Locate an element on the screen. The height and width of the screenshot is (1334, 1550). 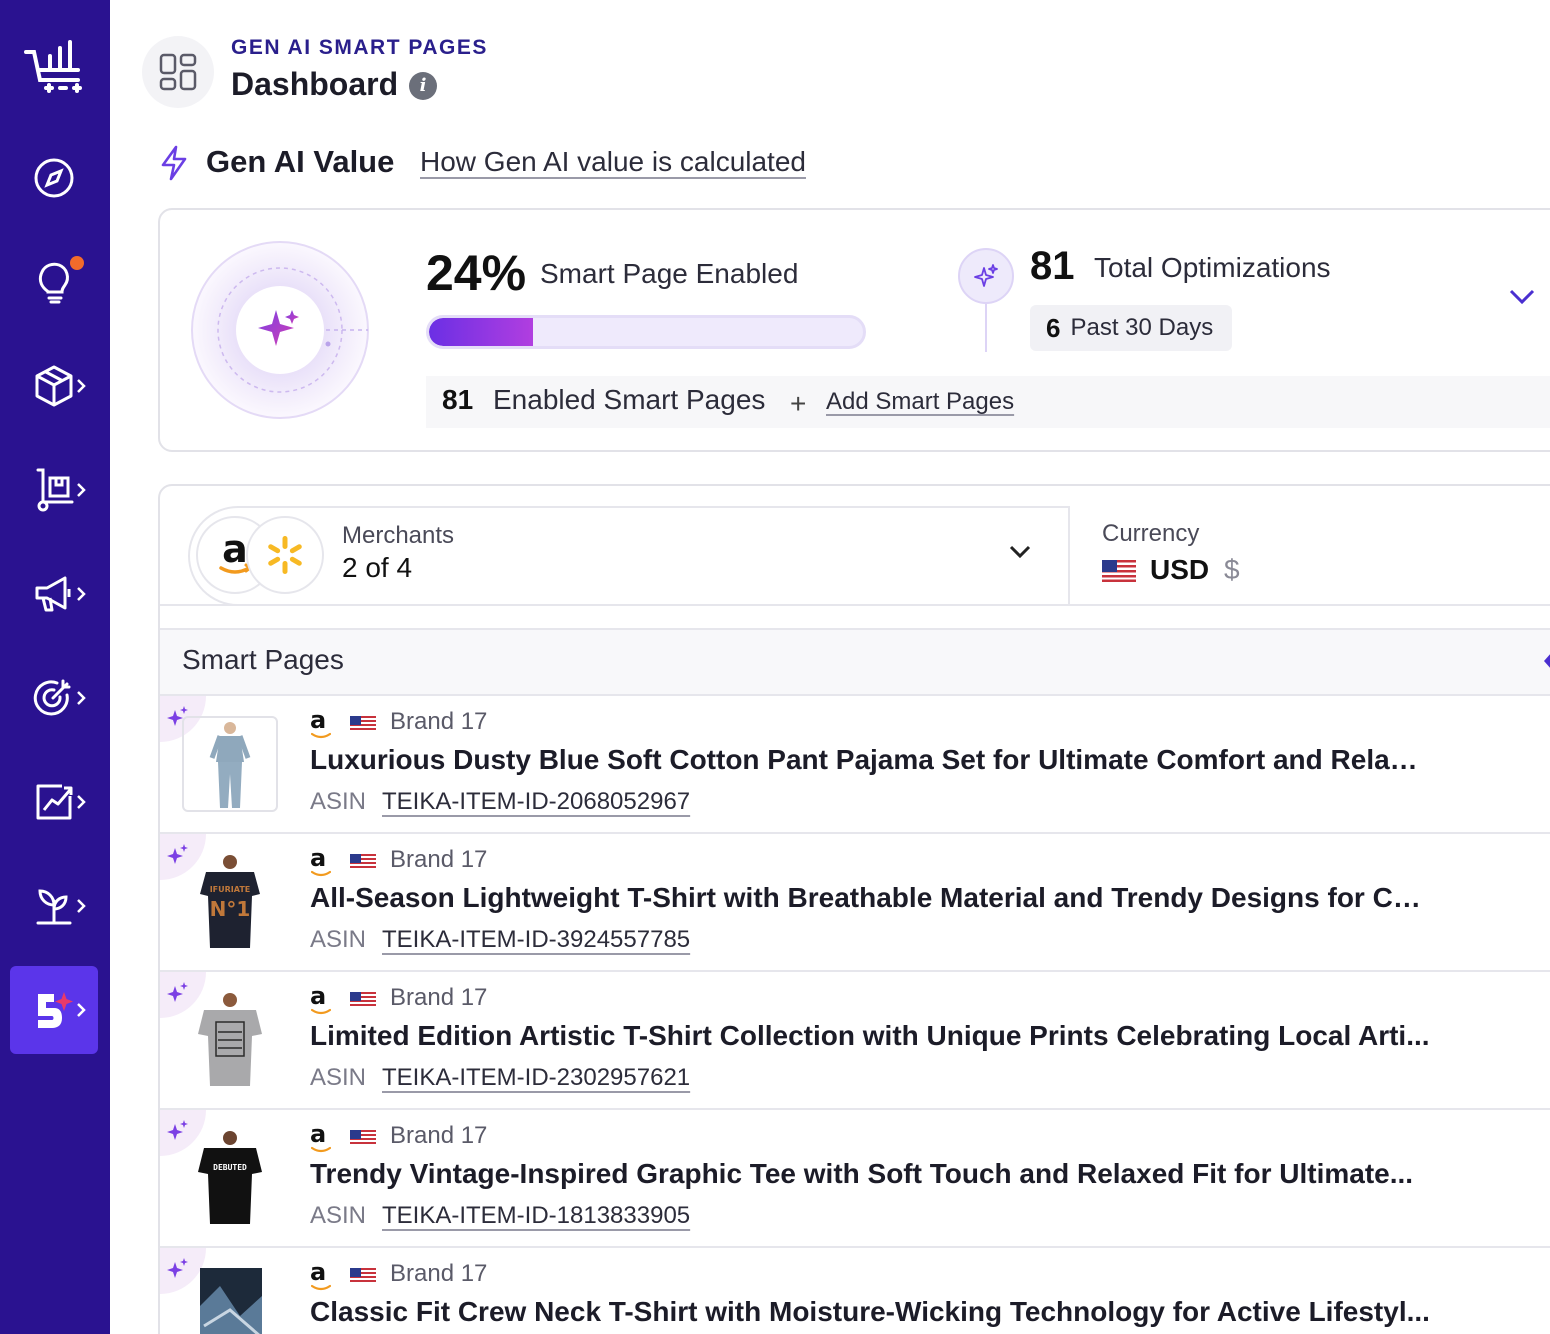
target-icon is located at coordinates (52, 697).